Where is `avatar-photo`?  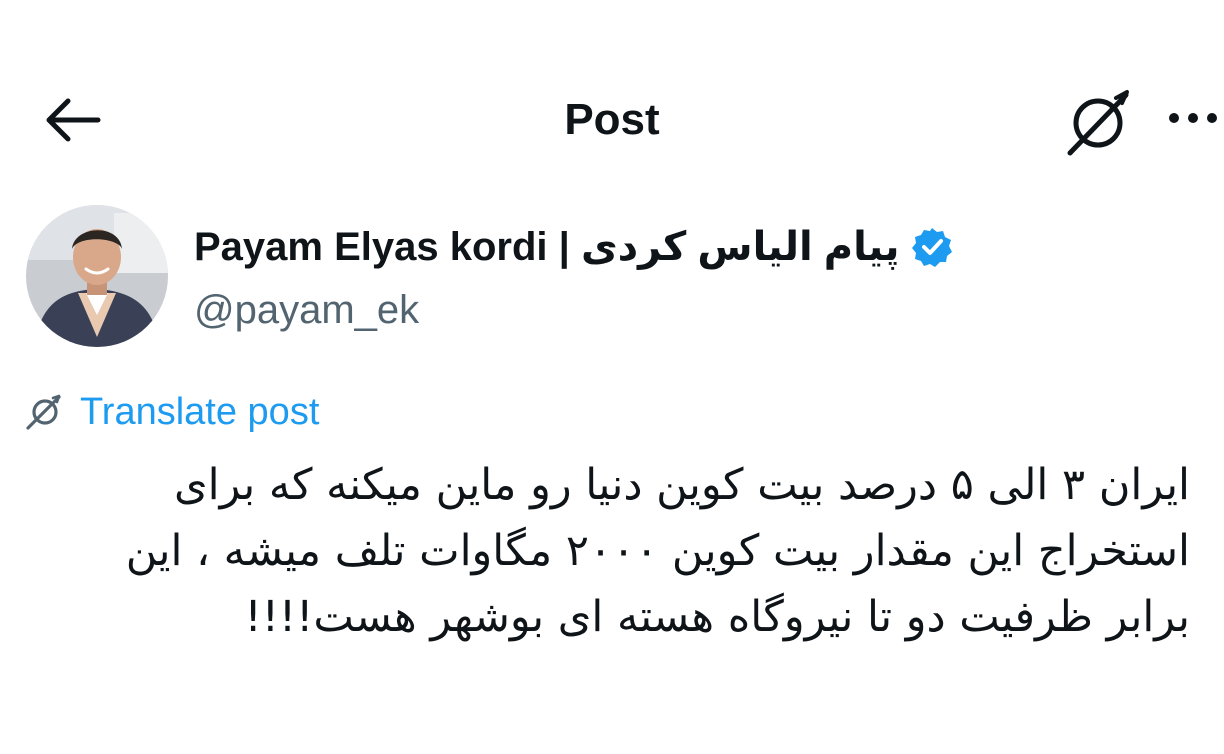
avatar-photo is located at coordinates (97, 276).